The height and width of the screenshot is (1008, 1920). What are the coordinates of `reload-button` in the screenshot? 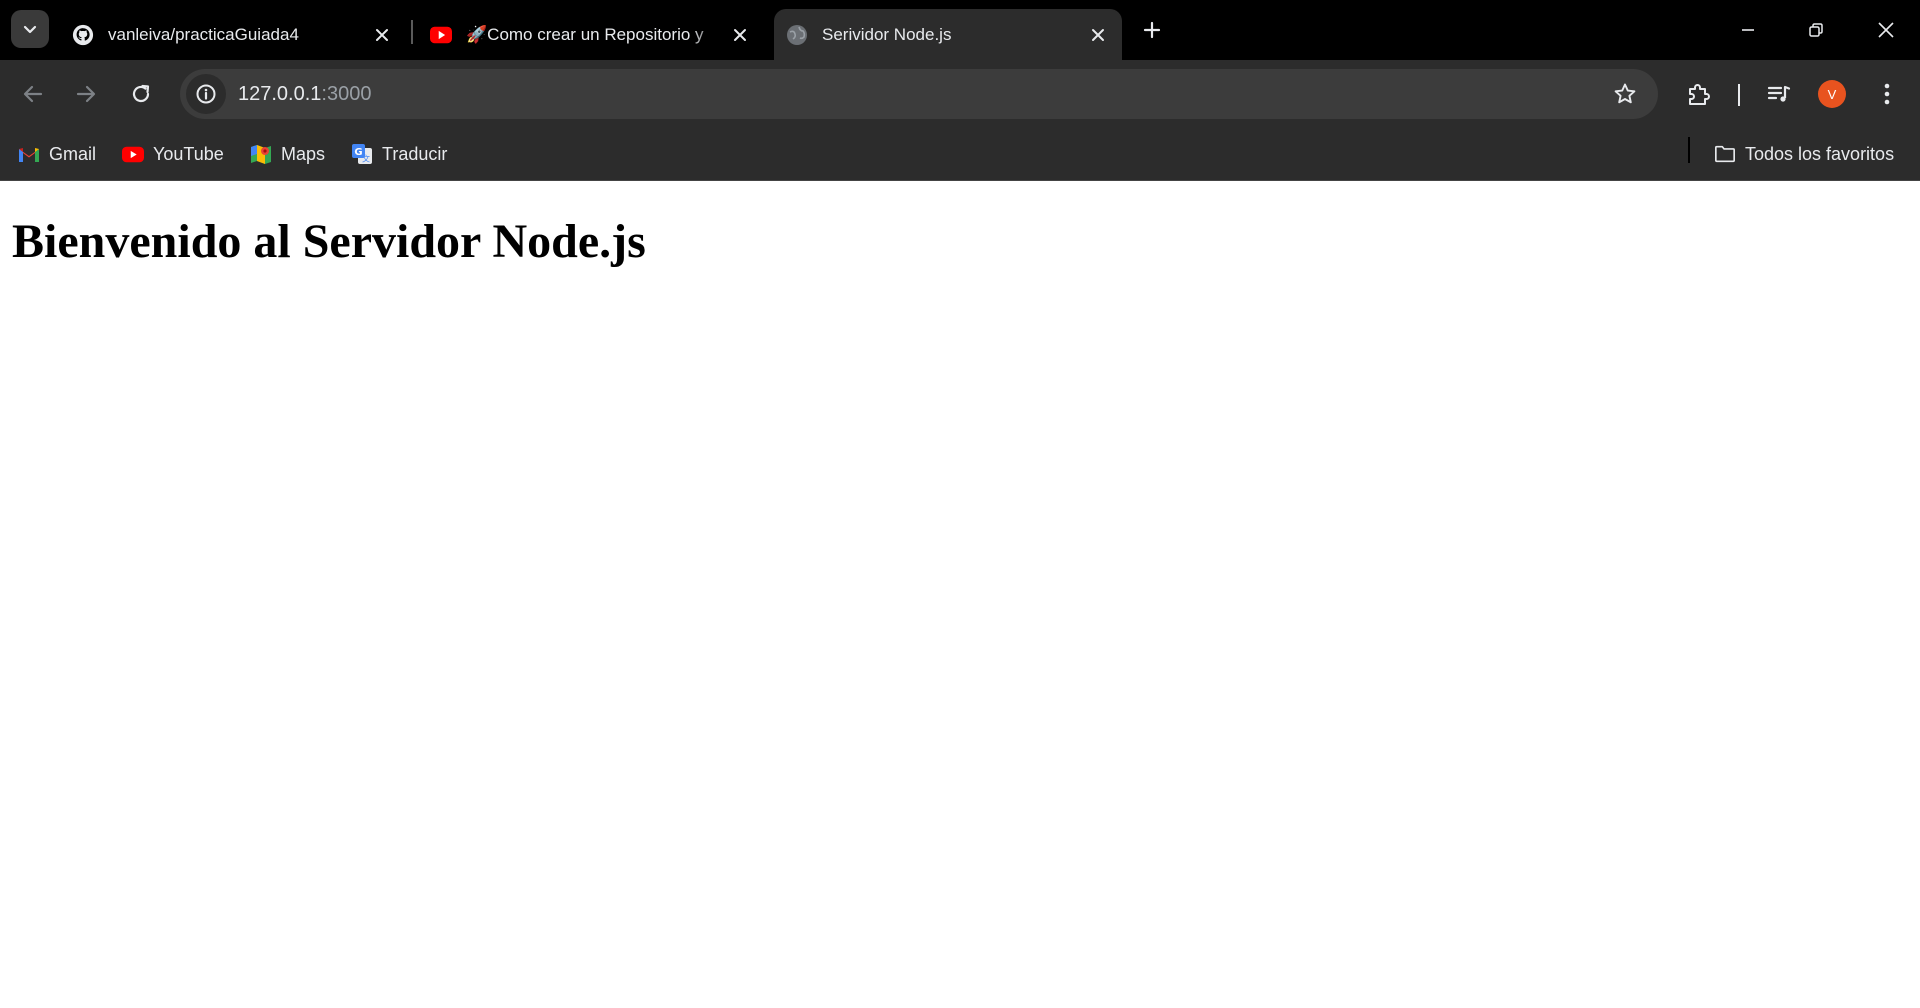 It's located at (141, 94).